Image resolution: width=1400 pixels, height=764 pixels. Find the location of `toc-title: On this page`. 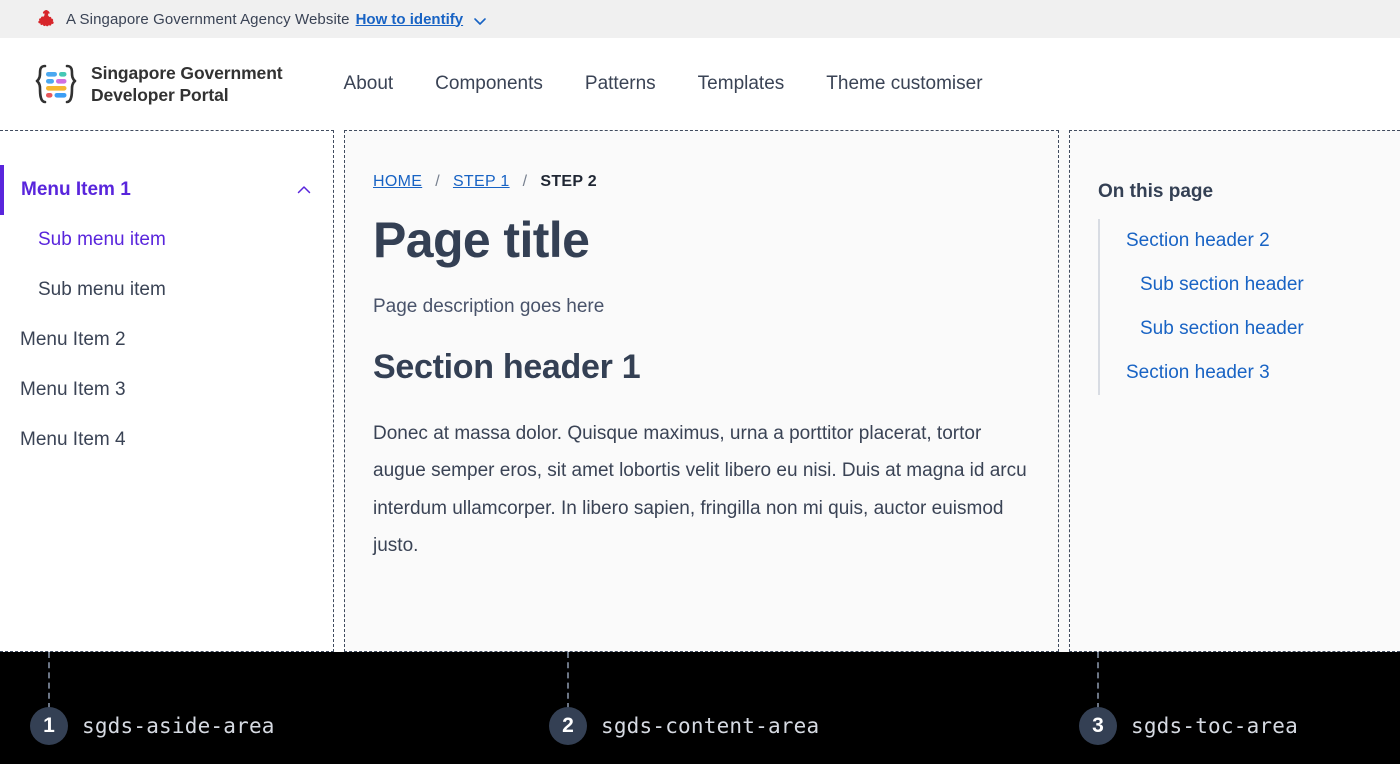

toc-title: On this page is located at coordinates (1156, 191).